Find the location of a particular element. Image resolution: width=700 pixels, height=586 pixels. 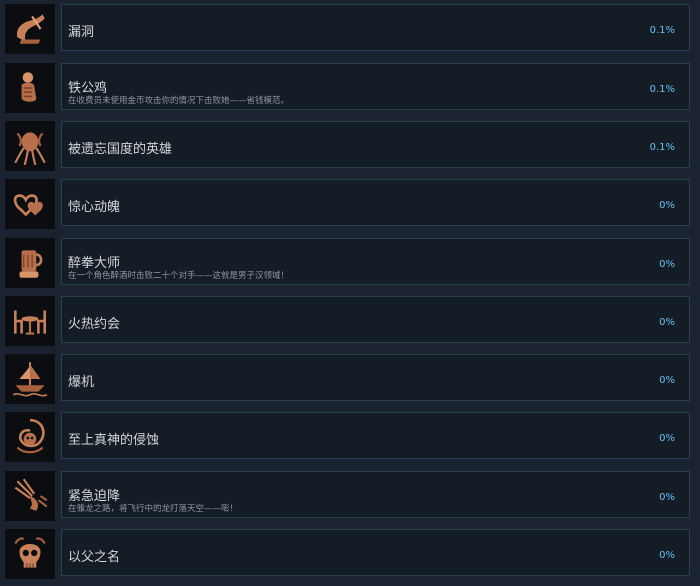

achievement-row: 惊心动魄 0% is located at coordinates (350, 205).